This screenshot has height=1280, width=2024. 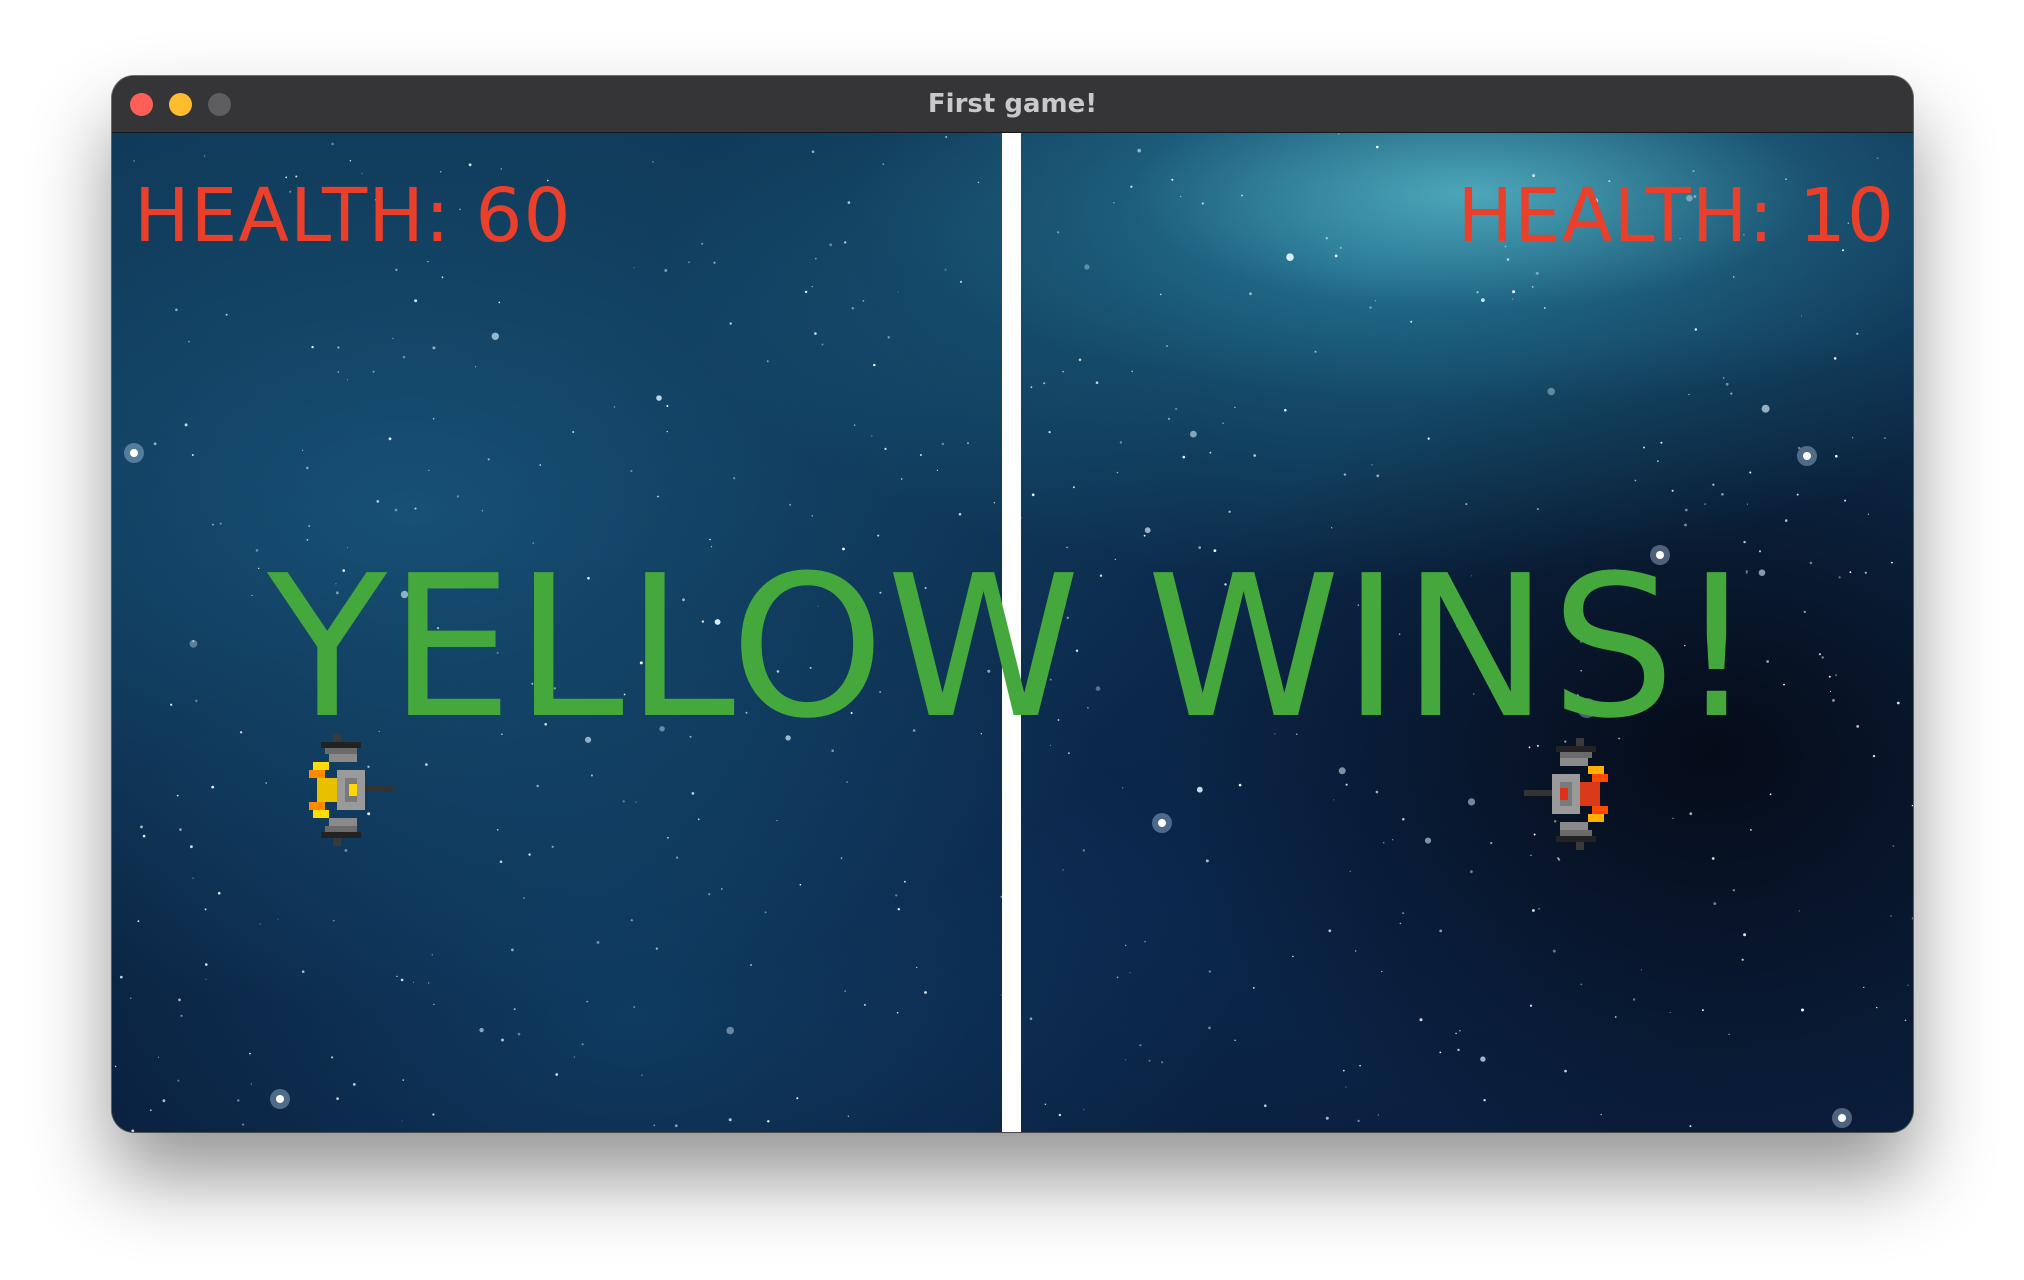 I want to click on yellow-health-label: HEALTH: 60, so click(x=353, y=216).